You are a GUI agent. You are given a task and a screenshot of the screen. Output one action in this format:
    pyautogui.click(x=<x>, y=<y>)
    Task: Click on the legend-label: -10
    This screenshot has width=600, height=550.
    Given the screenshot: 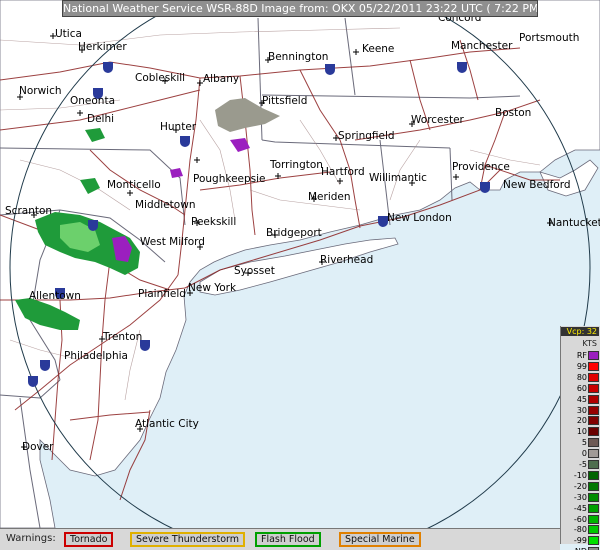 What is the action you would take?
    pyautogui.click(x=580, y=475)
    